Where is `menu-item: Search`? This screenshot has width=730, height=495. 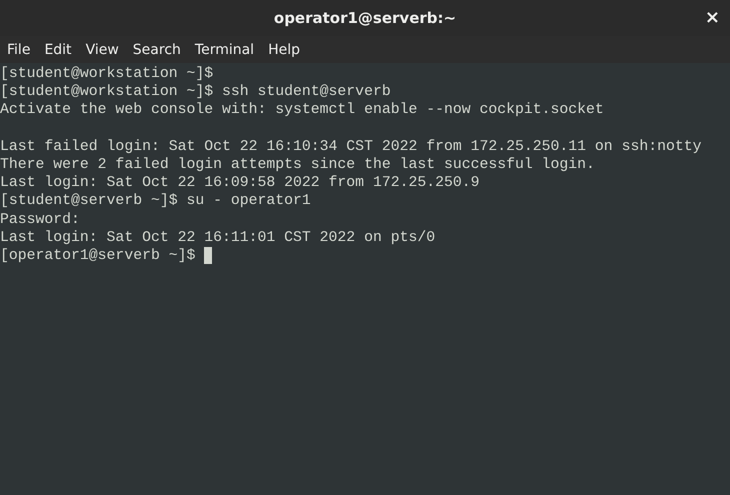 menu-item: Search is located at coordinates (157, 50).